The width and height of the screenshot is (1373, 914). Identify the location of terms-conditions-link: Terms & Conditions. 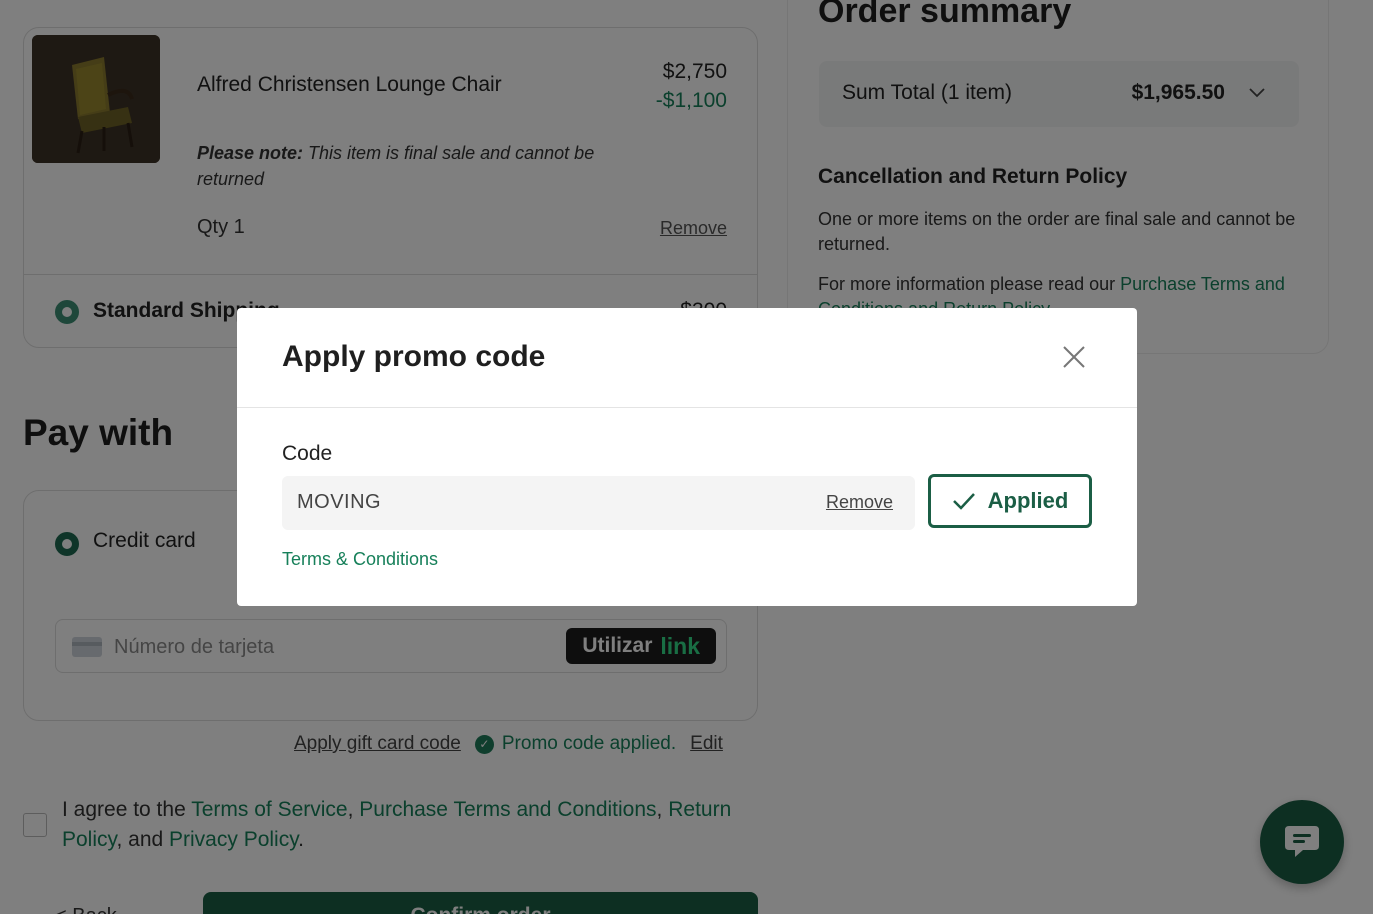
(360, 559).